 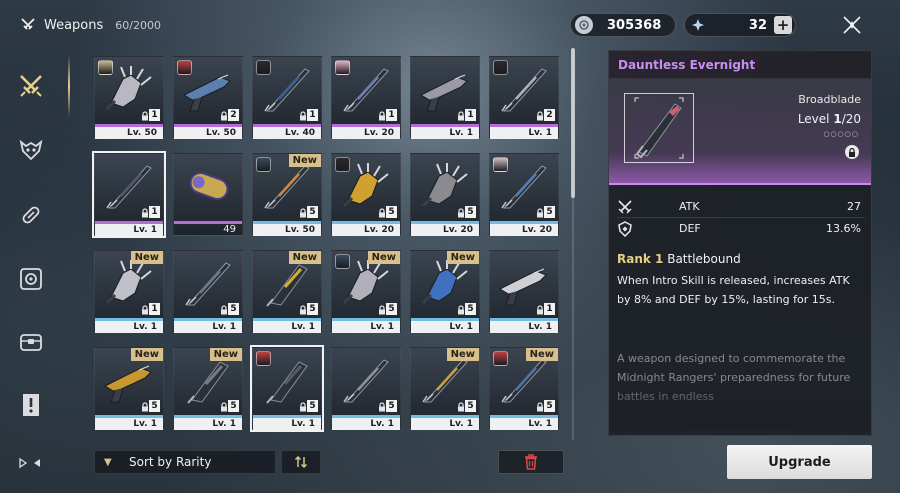 I want to click on add-astrite-button: +, so click(x=783, y=25).